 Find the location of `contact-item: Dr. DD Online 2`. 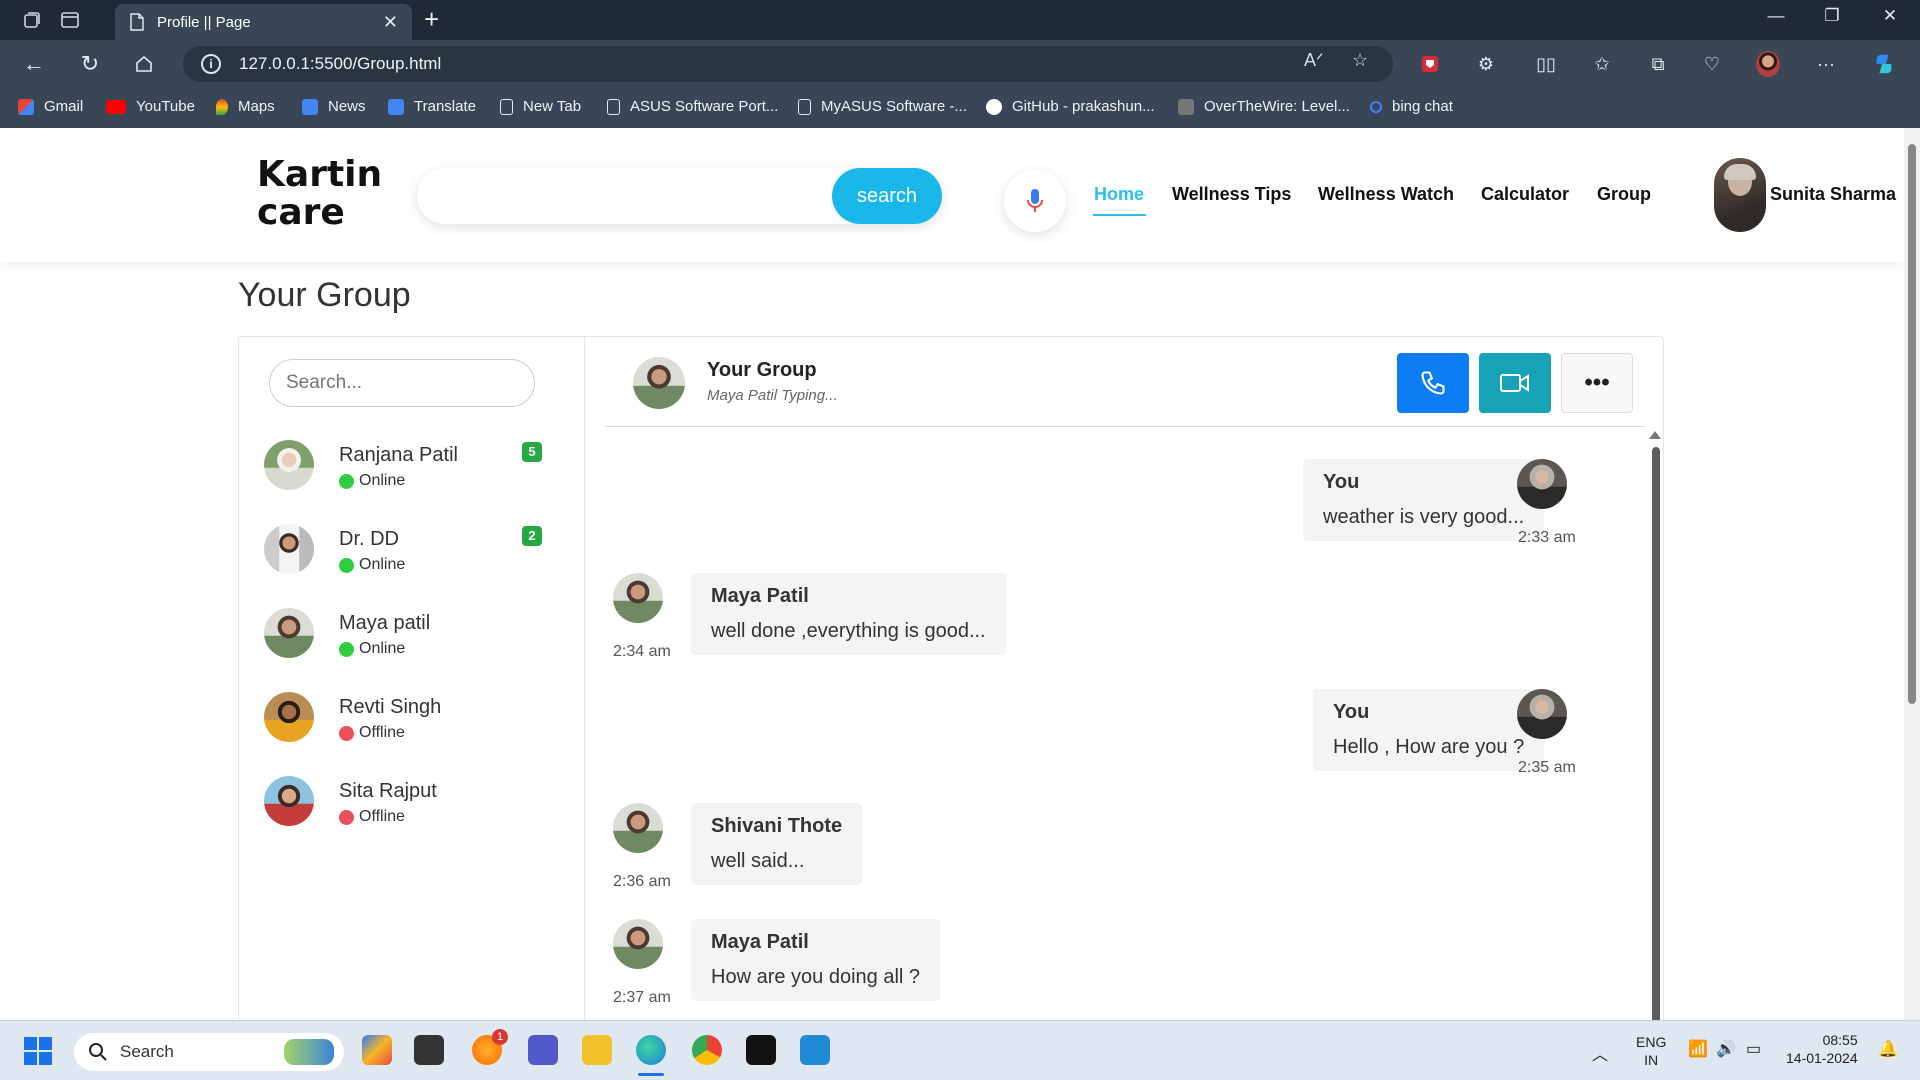

contact-item: Dr. DD Online 2 is located at coordinates (414, 554).